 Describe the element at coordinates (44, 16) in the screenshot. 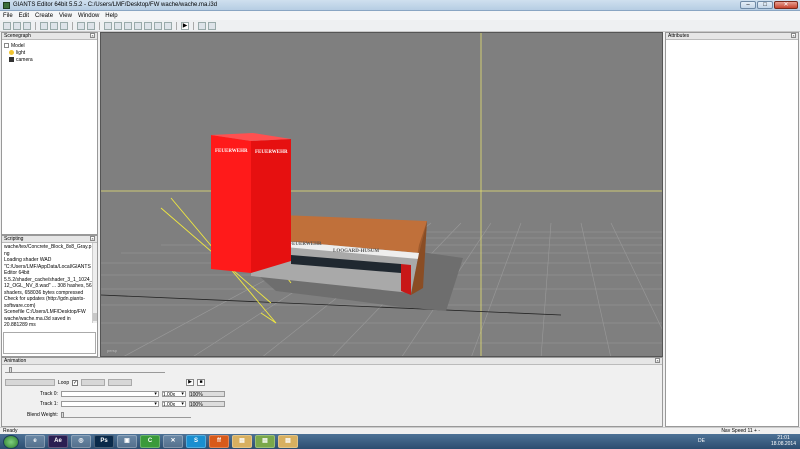

I see `menu-create: Create` at that location.